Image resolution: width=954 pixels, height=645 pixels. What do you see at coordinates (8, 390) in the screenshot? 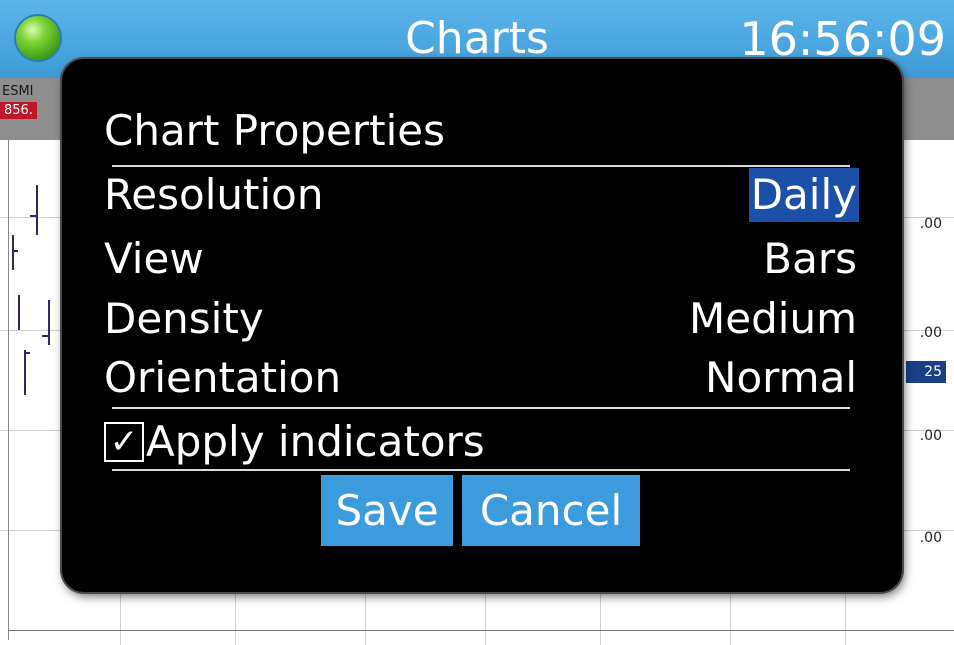
I see `chart-left-axis` at bounding box center [8, 390].